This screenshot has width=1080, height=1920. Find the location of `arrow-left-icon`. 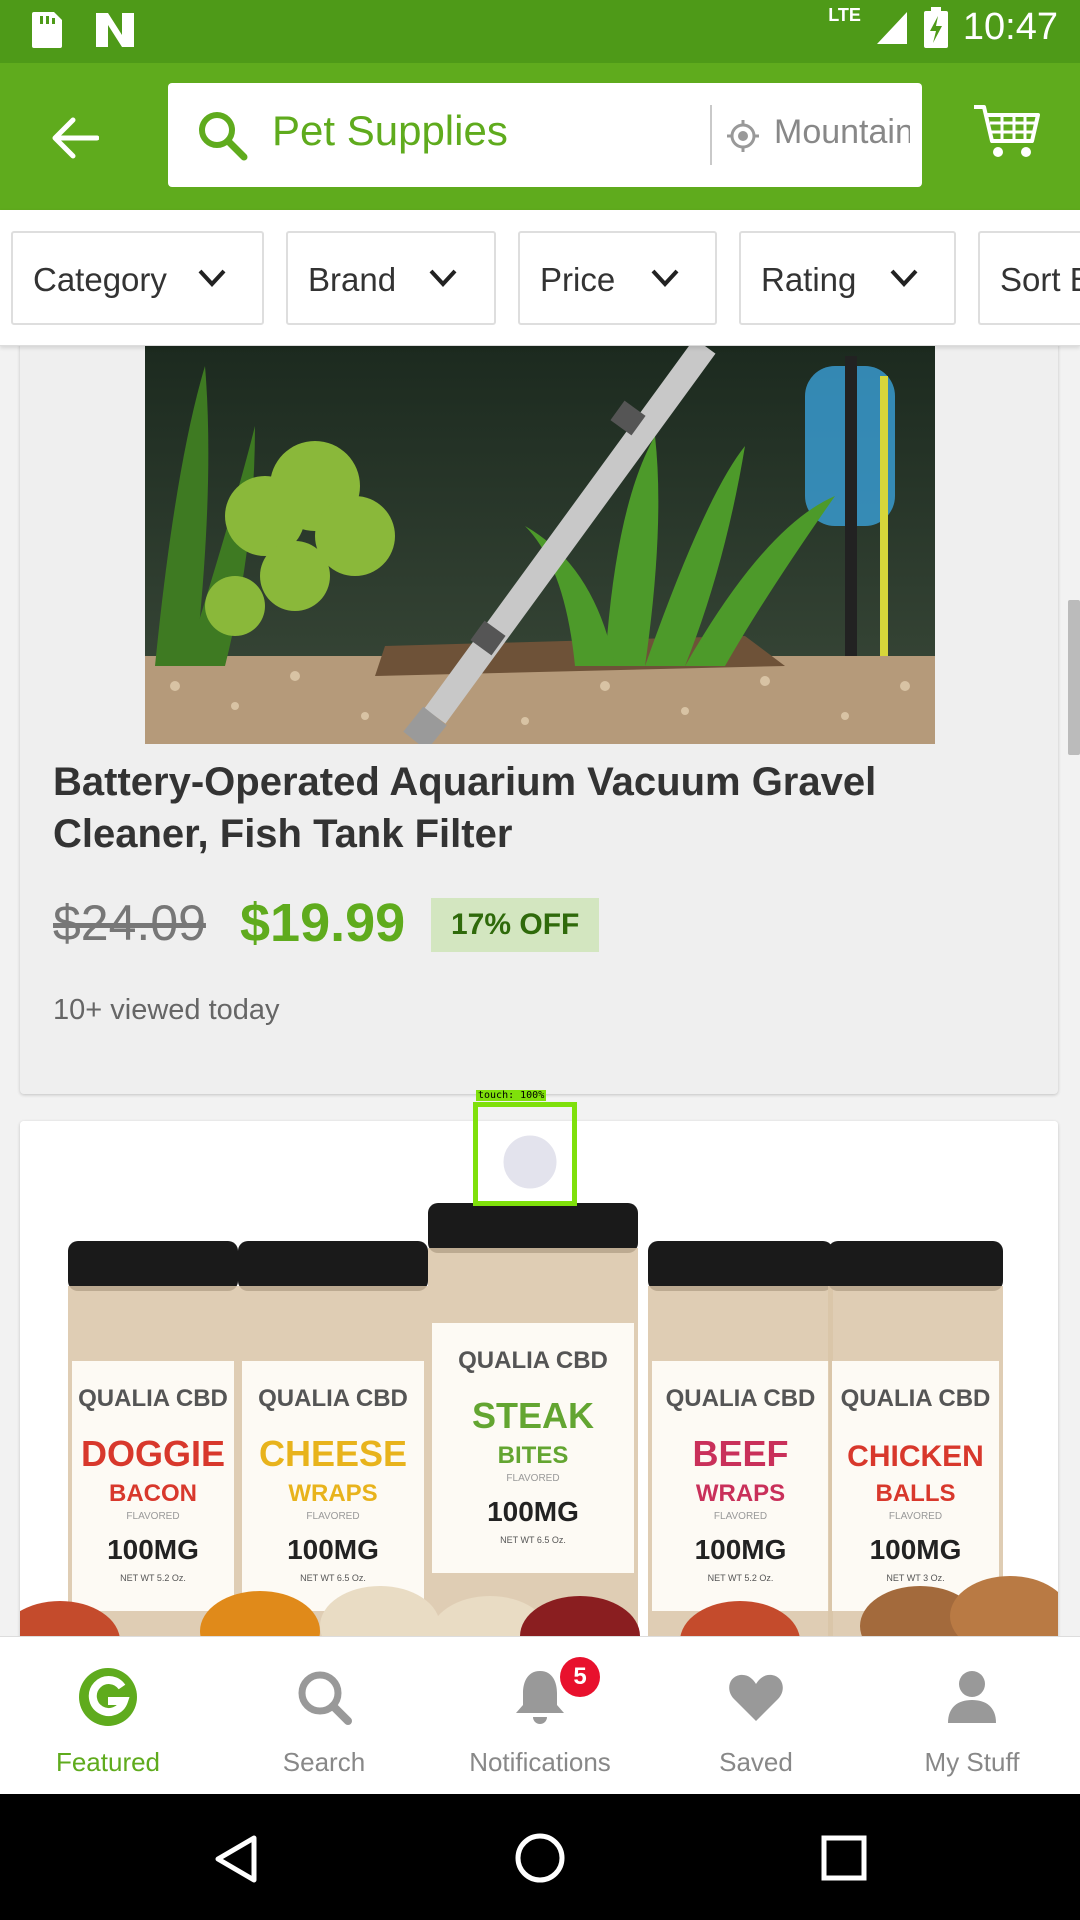

arrow-left-icon is located at coordinates (75, 138).